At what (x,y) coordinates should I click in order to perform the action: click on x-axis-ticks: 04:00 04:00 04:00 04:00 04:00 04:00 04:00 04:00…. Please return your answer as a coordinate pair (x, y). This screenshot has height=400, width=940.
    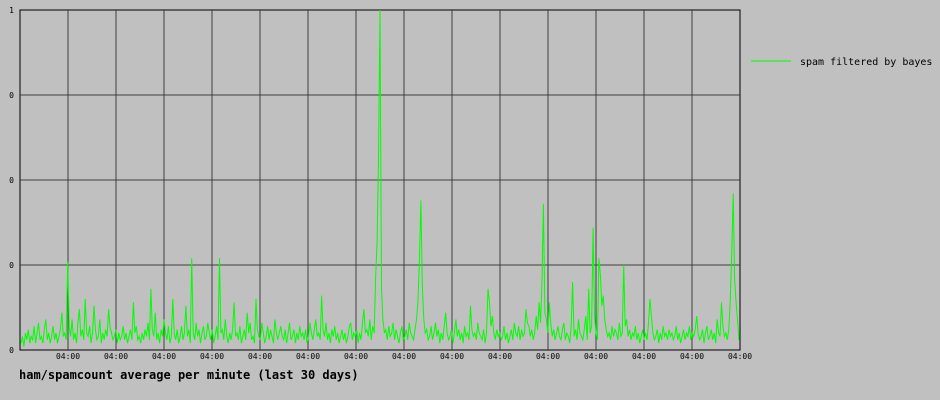
    Looking at the image, I should click on (404, 356).